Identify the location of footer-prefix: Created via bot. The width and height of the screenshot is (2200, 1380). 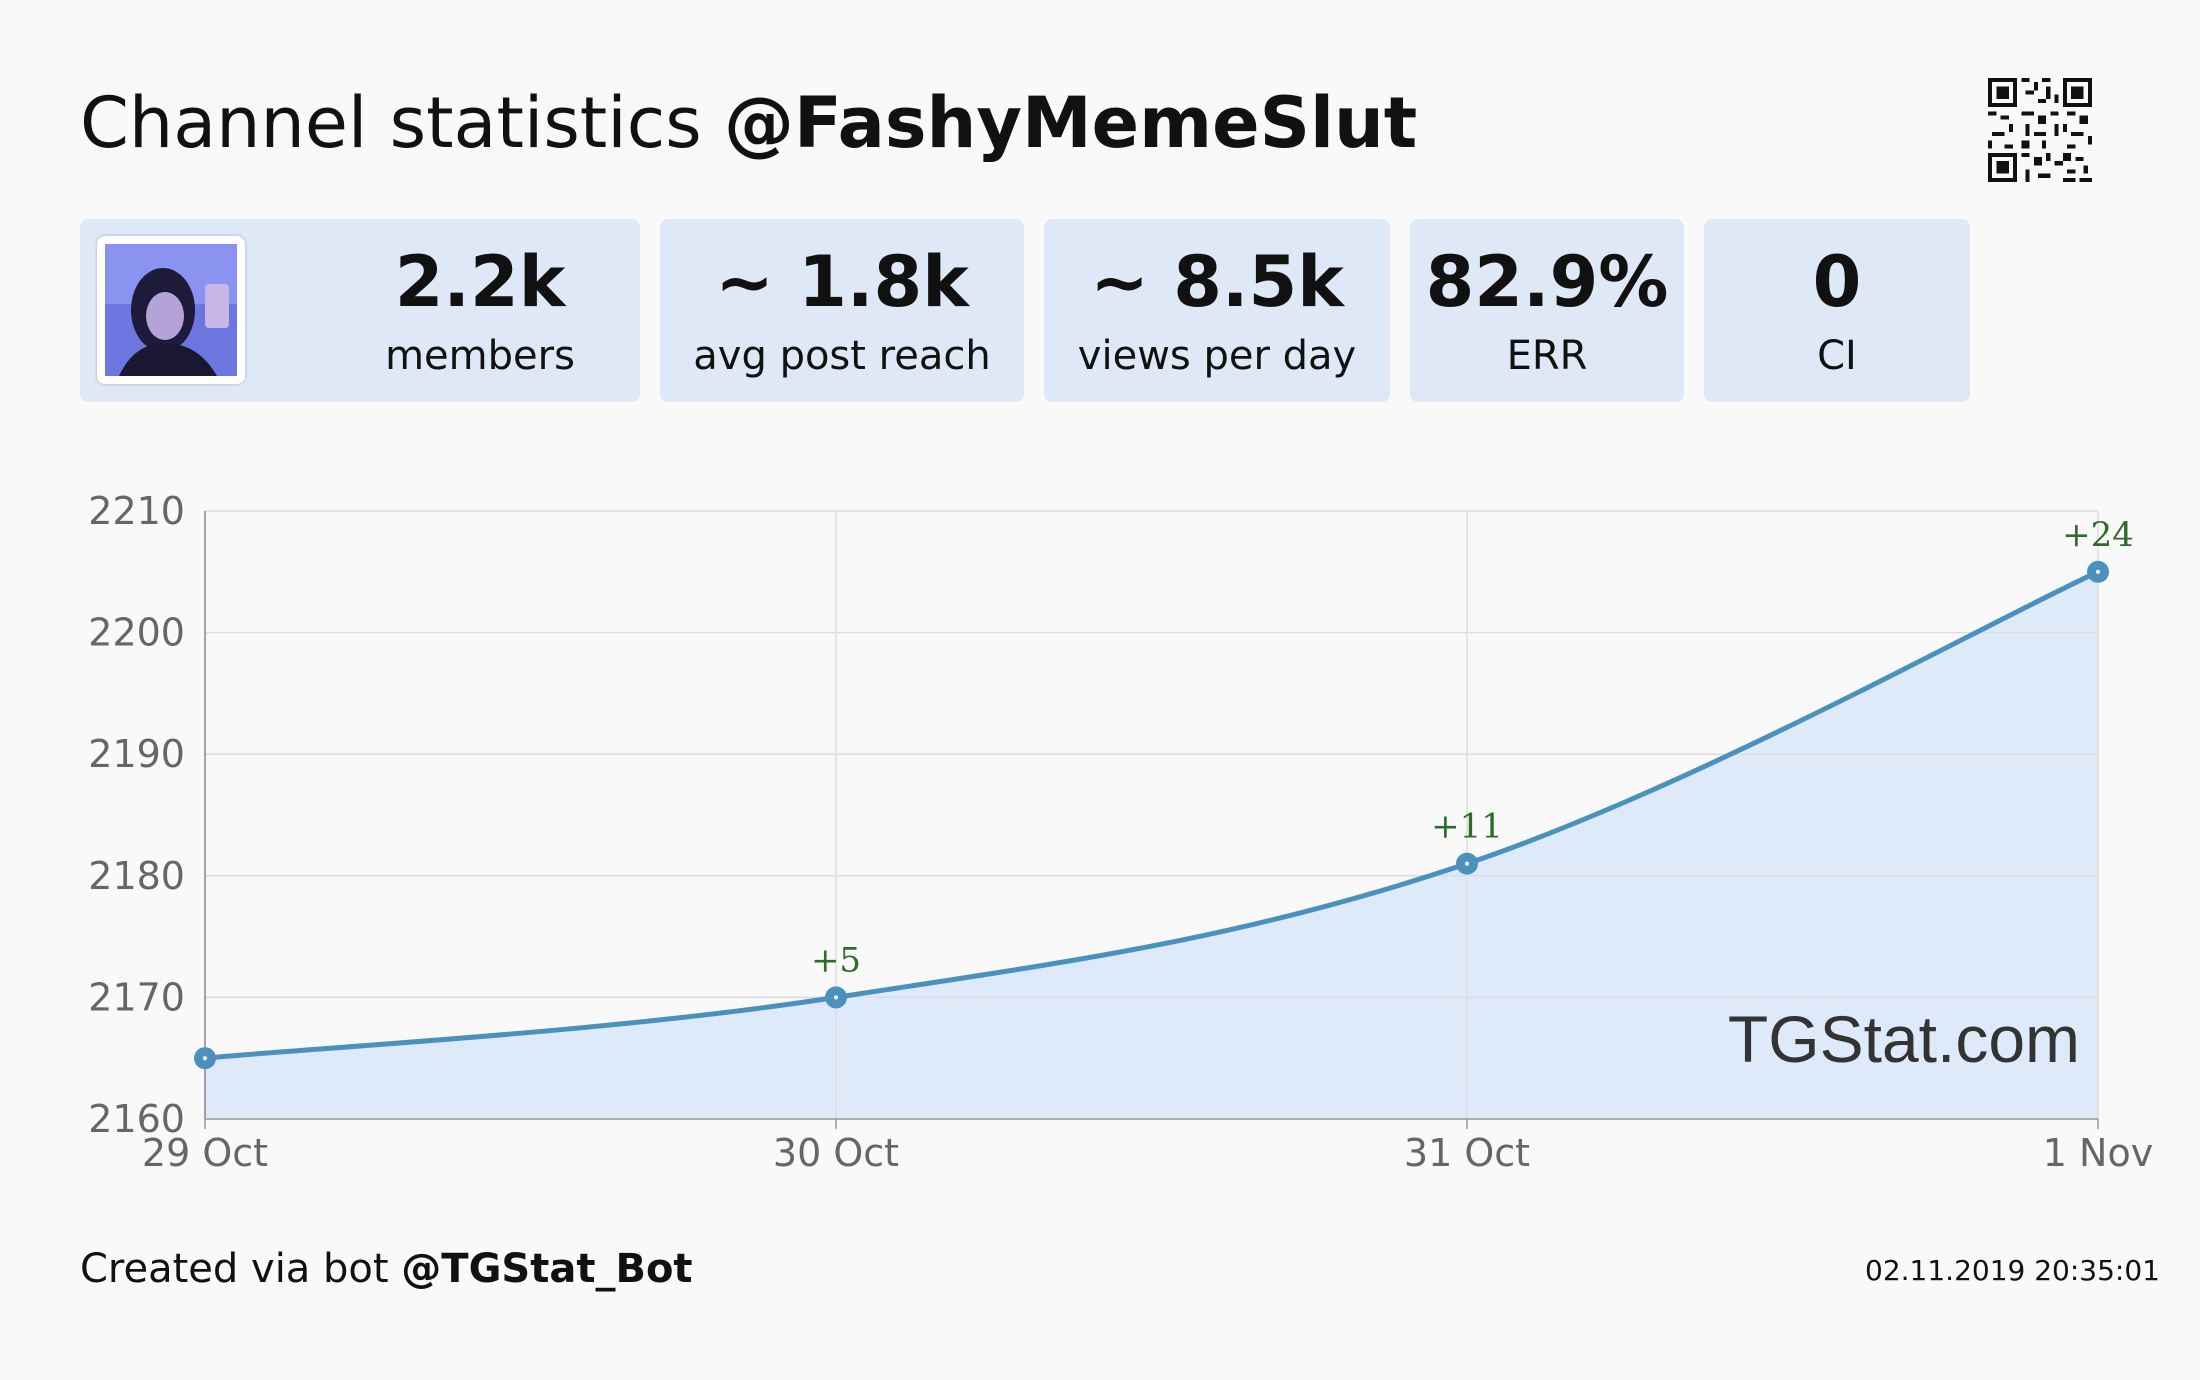
(234, 1269).